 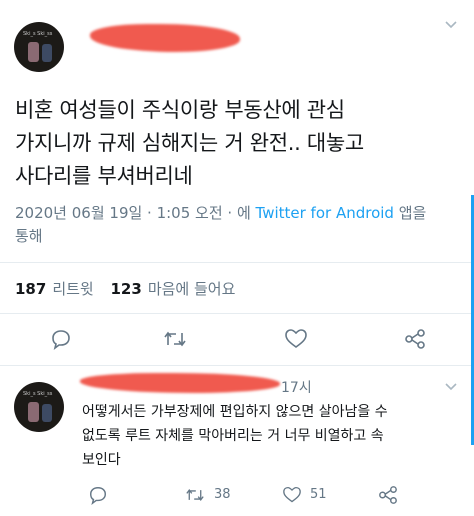 I want to click on tweet-text-line: 가지니까 규제 심해지는 거 완전.. 대놓고, so click(x=189, y=143).